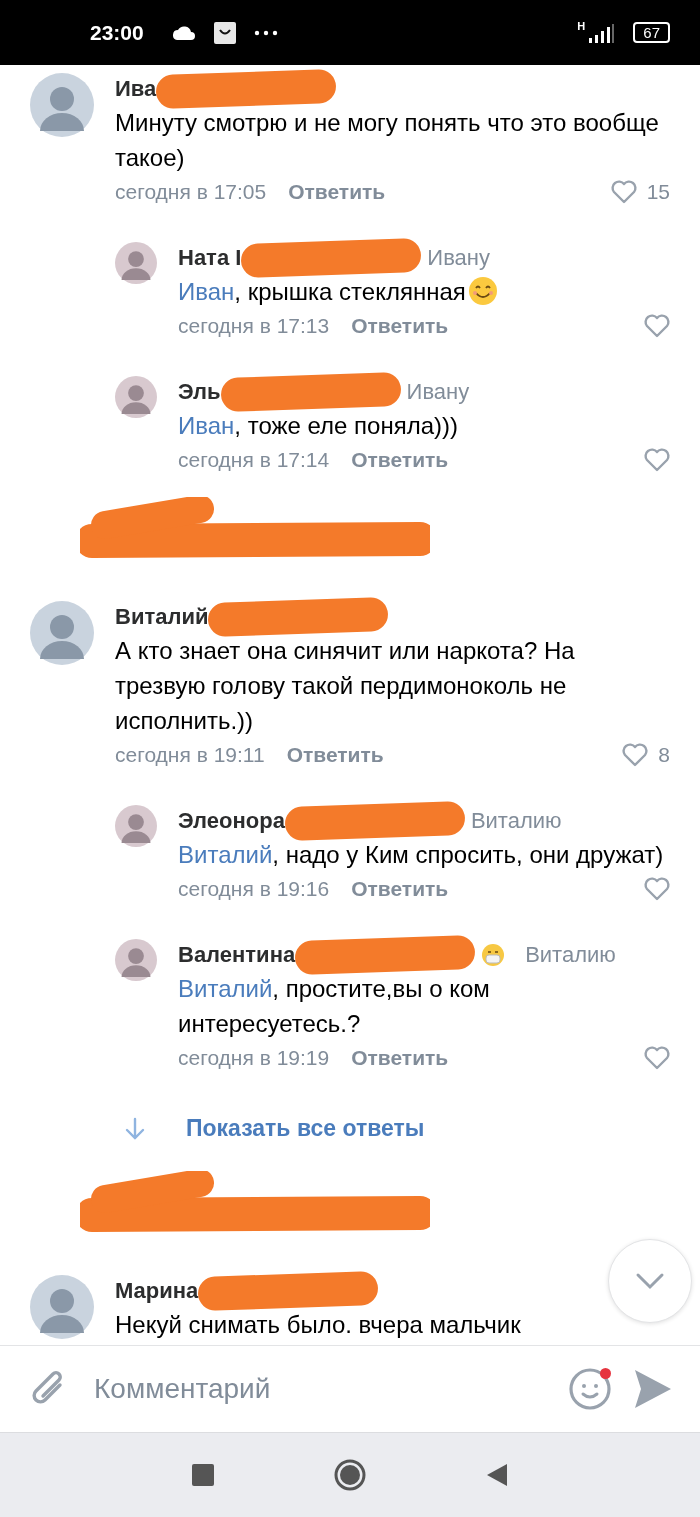 This screenshot has width=700, height=1517. What do you see at coordinates (224, 32) in the screenshot?
I see `shopping-bag-icon` at bounding box center [224, 32].